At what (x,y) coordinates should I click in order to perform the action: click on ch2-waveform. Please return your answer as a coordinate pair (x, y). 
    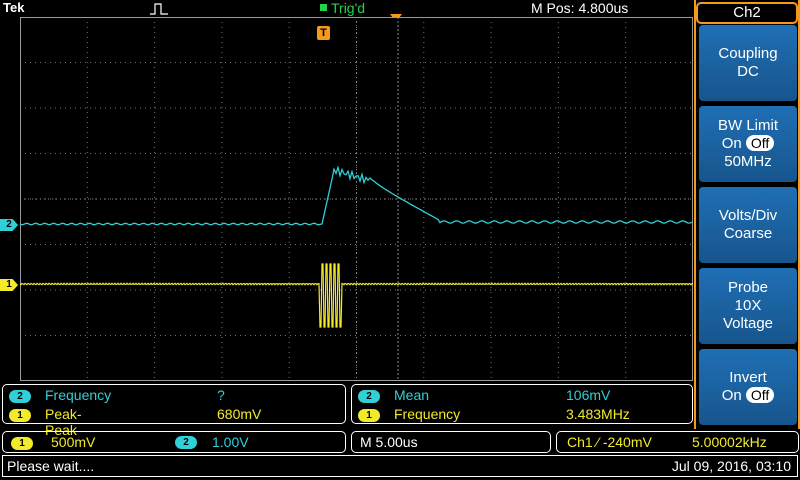
    Looking at the image, I should click on (356, 195).